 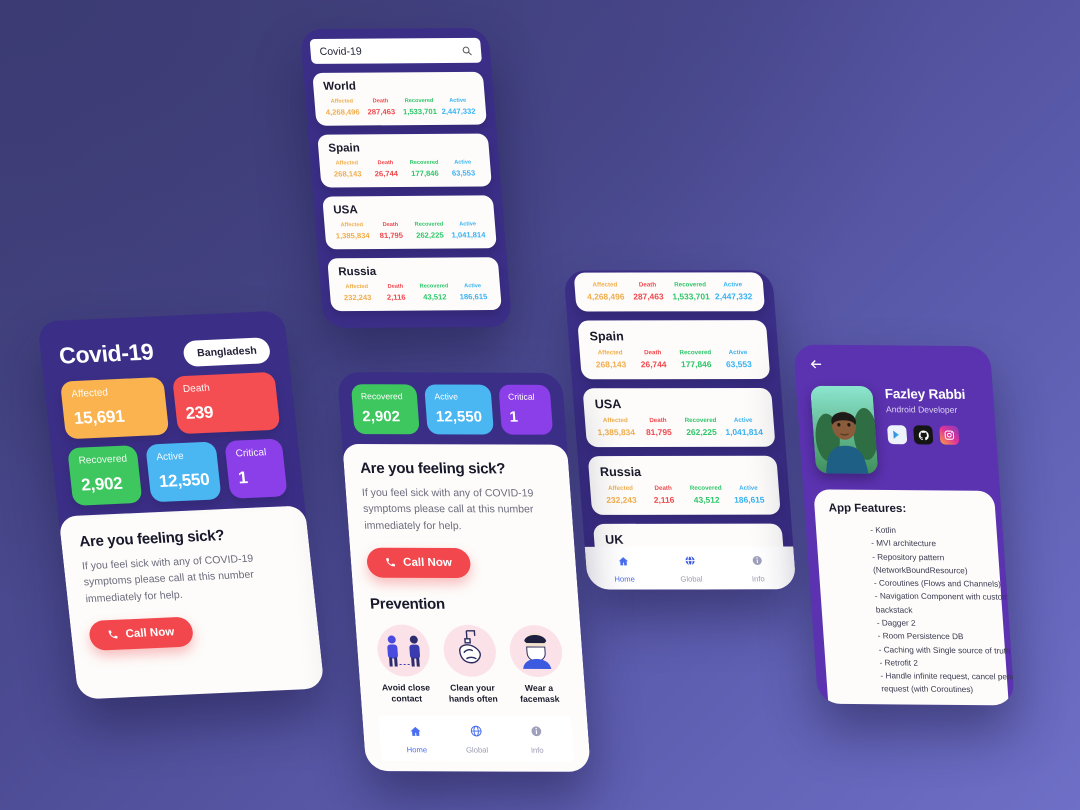 What do you see at coordinates (899, 663) in the screenshot?
I see `list-item: - Retrofit 2` at bounding box center [899, 663].